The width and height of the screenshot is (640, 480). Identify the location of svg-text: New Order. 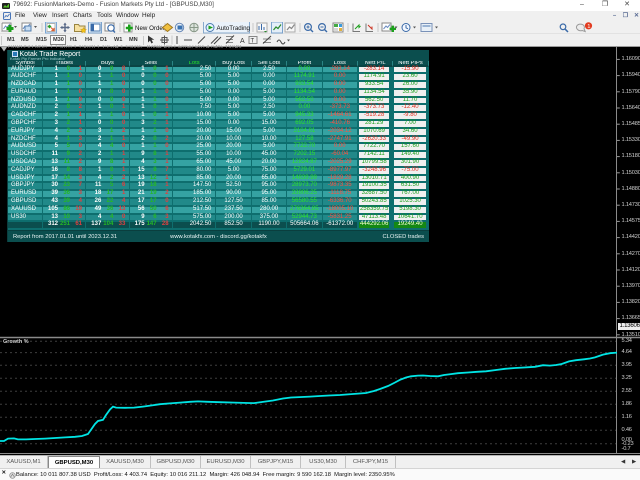
(150, 28).